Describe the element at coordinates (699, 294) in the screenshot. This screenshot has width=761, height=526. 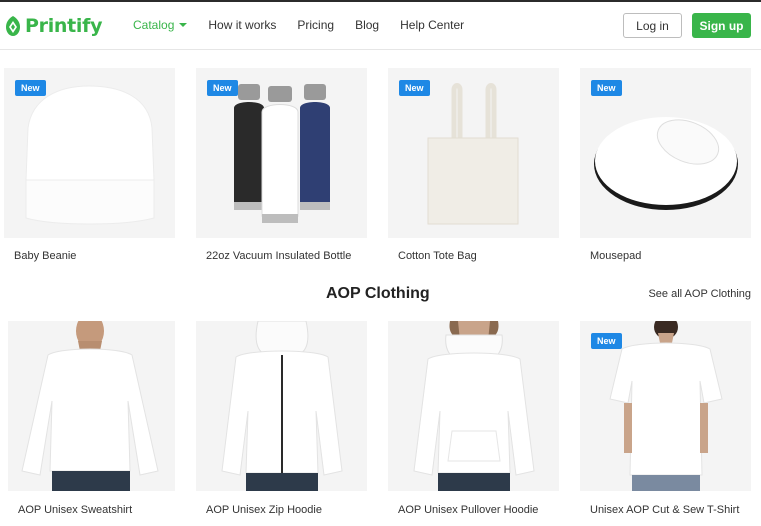
I see `see-all-link: See all AOP Clothing` at that location.